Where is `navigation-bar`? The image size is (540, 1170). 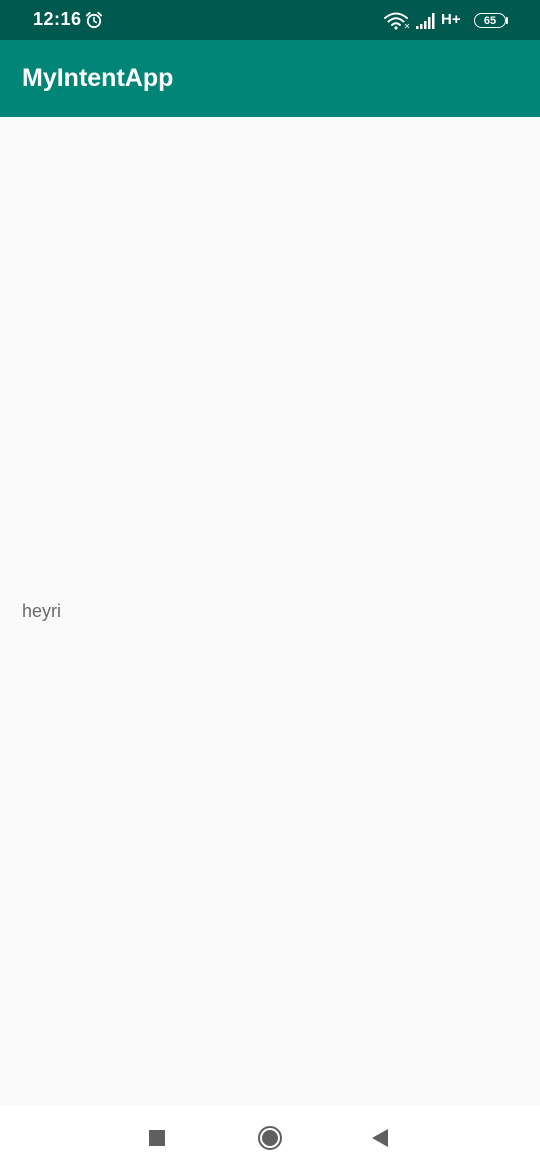
navigation-bar is located at coordinates (270, 1137).